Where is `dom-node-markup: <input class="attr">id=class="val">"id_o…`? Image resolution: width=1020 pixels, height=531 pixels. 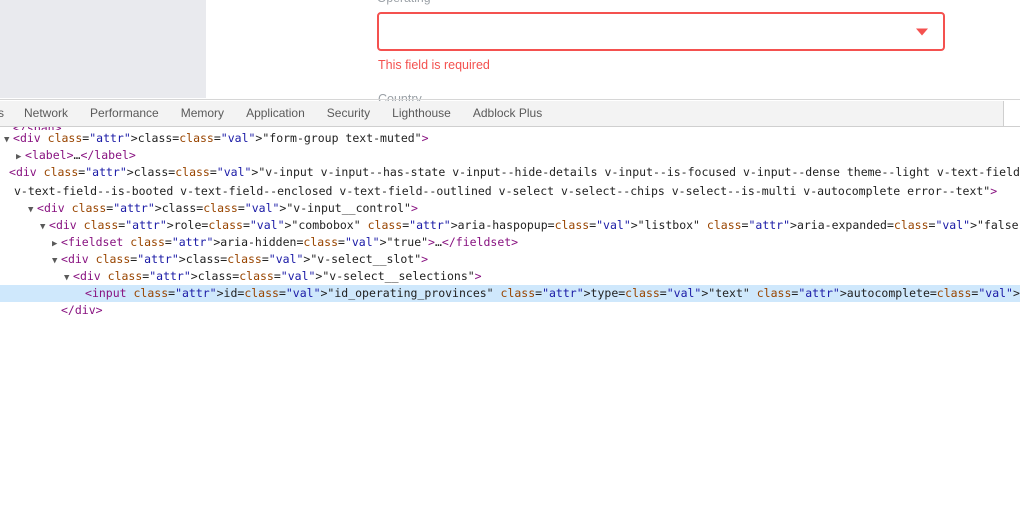
dom-node-markup: <input class="attr">id=class="val">"id_o… is located at coordinates (552, 293).